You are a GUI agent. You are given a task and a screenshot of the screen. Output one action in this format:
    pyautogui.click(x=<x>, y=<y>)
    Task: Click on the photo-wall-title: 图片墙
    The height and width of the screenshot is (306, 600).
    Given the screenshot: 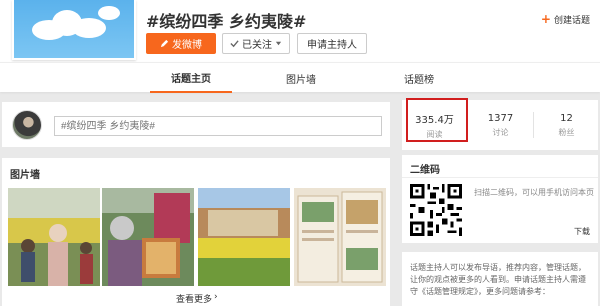 What is the action you would take?
    pyautogui.click(x=25, y=175)
    